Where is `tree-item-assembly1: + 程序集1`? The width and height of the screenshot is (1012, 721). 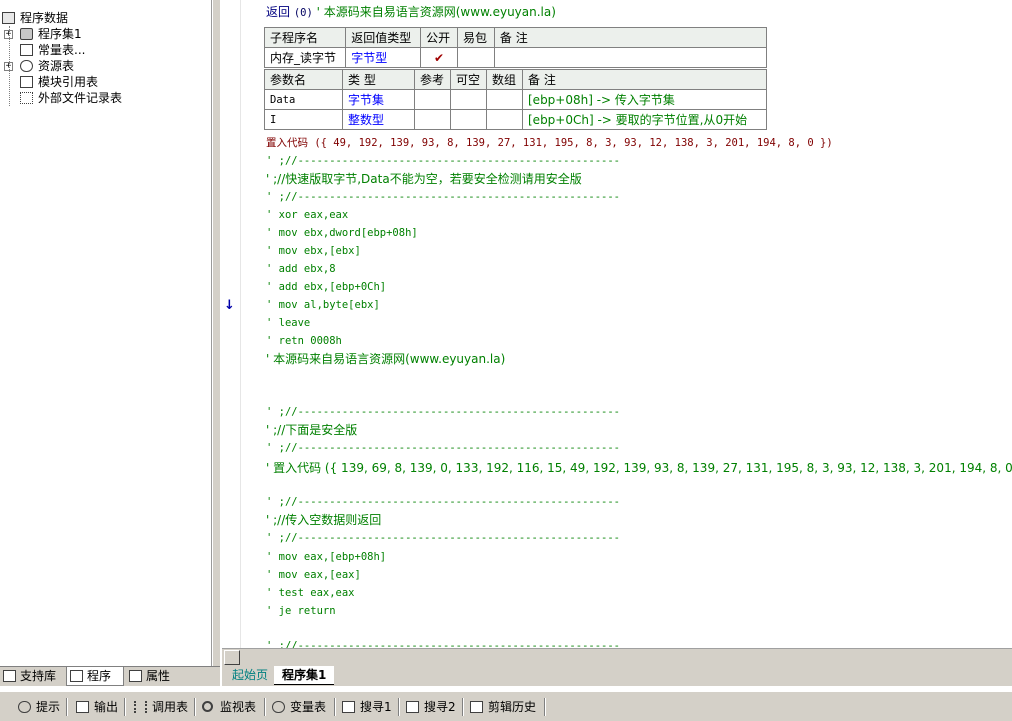
tree-item-assembly1: + 程序集1 is located at coordinates (106, 34).